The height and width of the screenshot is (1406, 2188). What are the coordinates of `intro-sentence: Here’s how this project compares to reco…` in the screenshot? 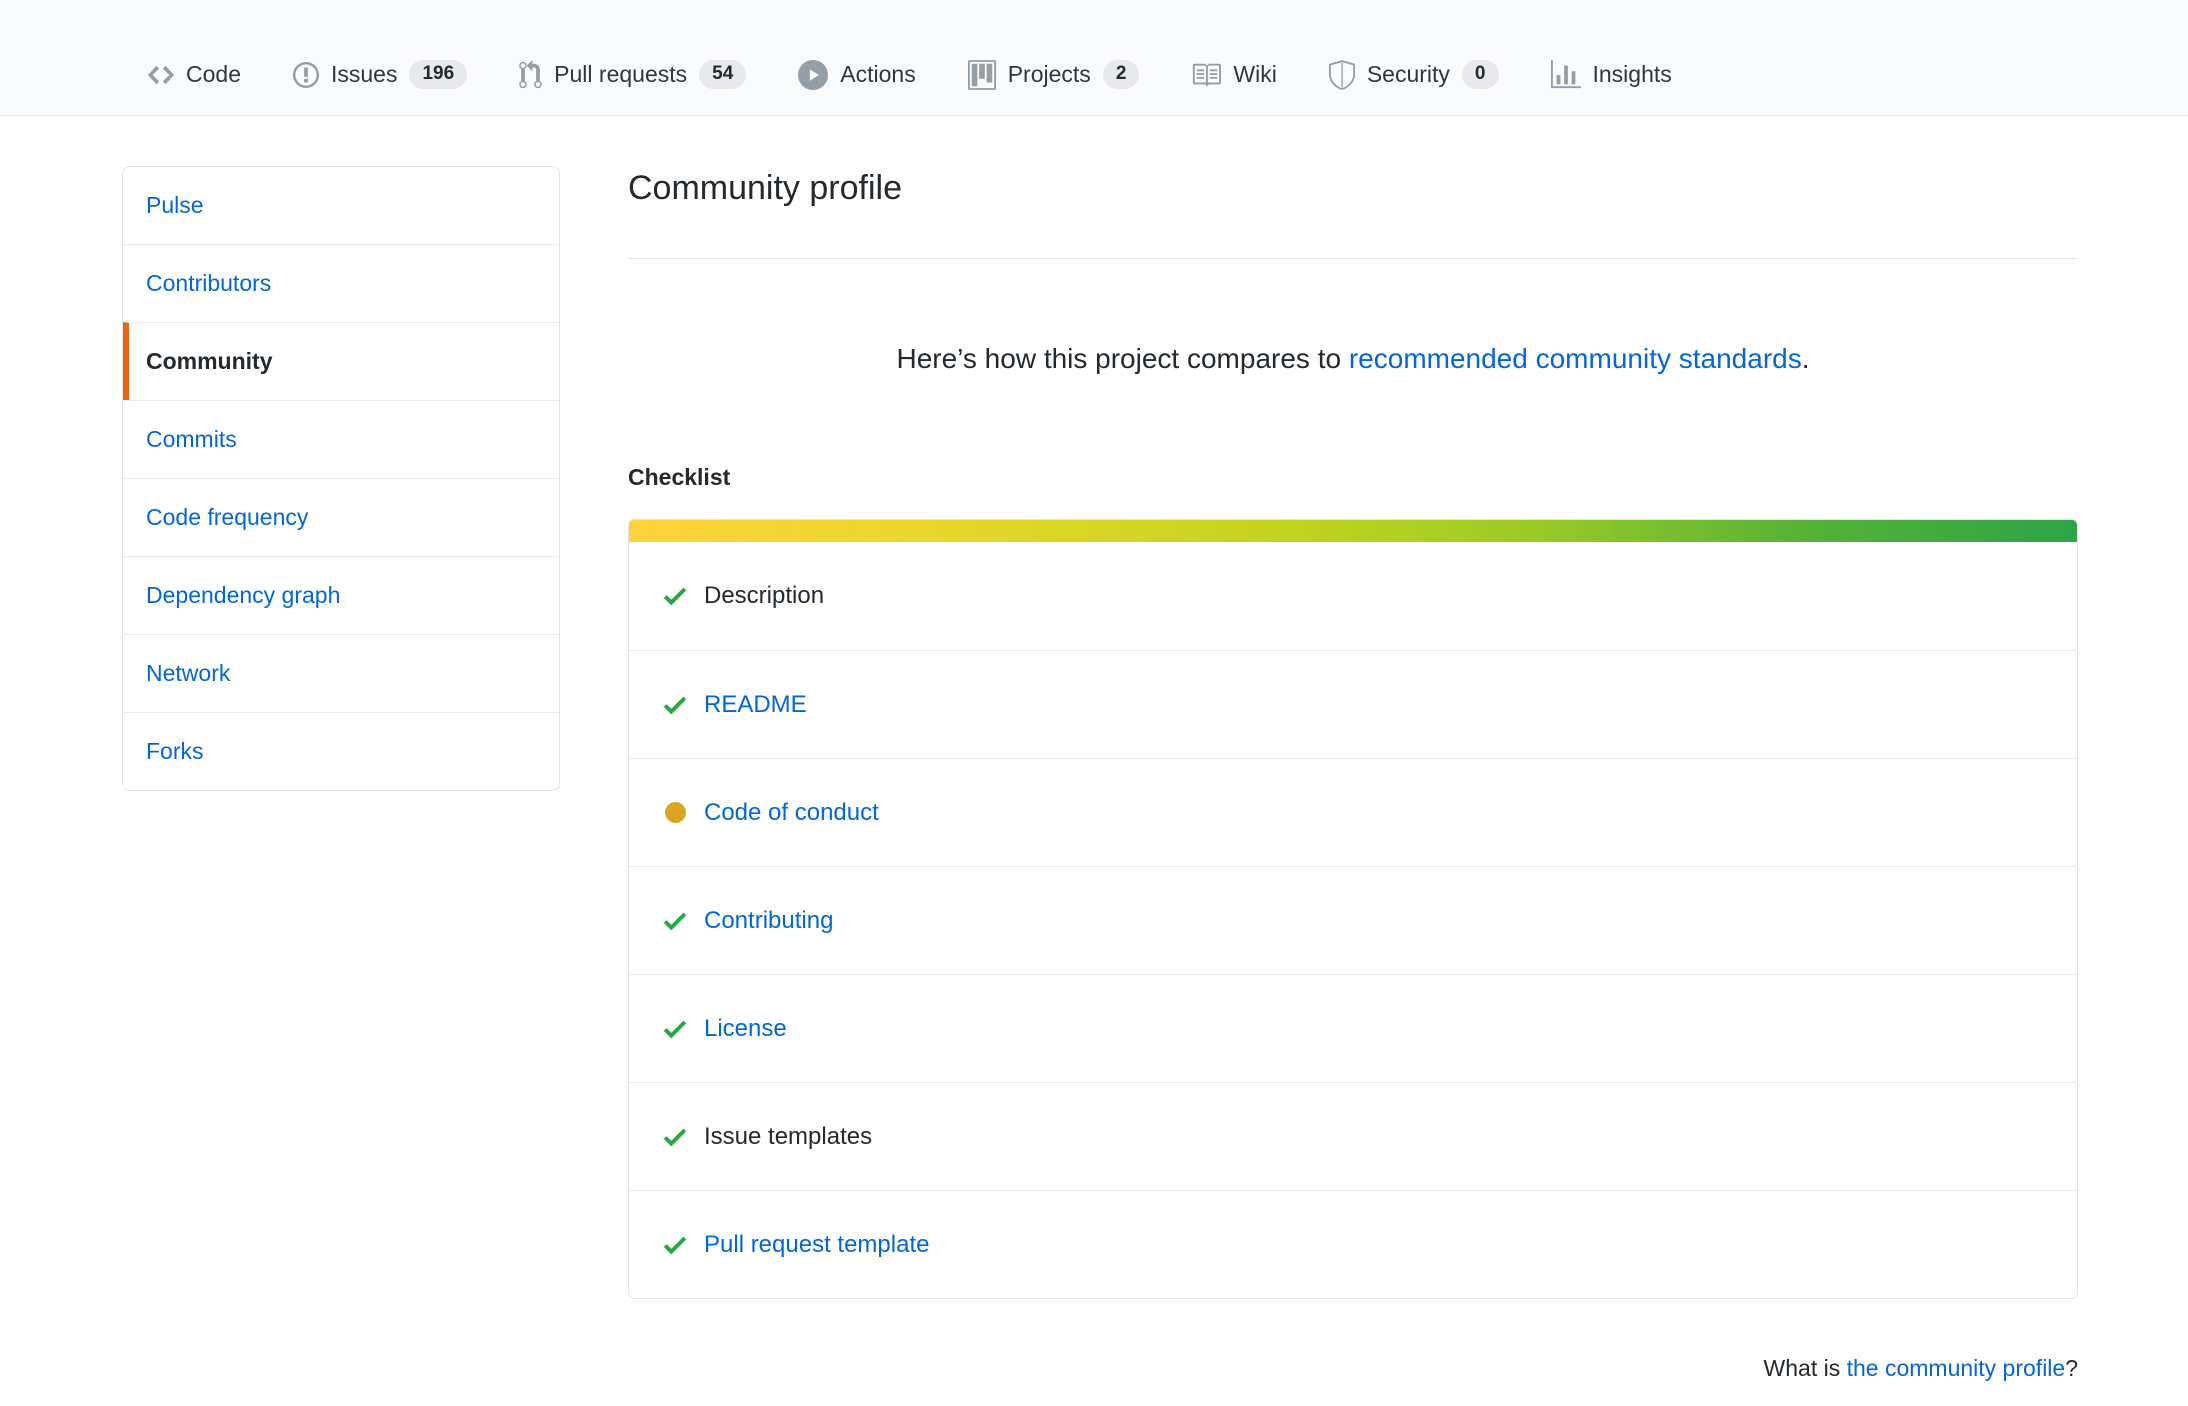 It's located at (1353, 359).